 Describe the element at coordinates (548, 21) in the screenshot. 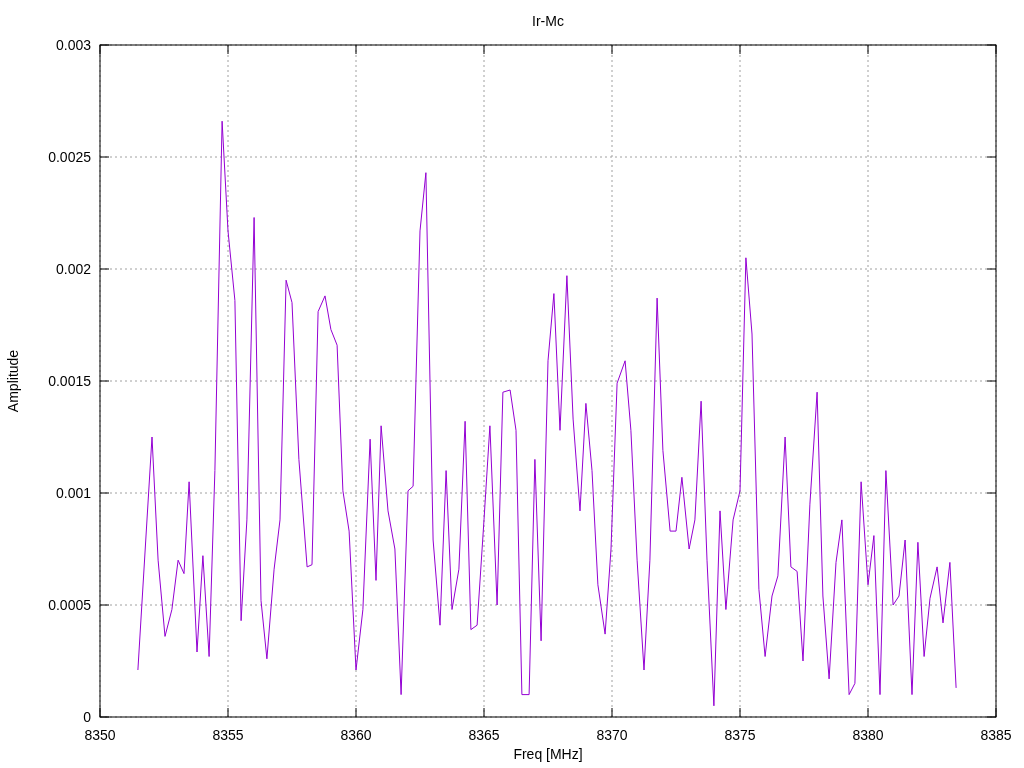

I see `chart-title: Ir-Mc` at that location.